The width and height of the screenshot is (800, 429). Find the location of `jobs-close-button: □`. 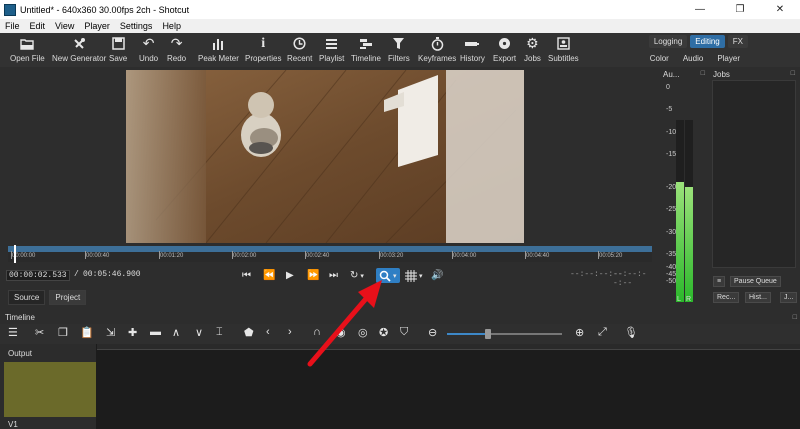

jobs-close-button: □ is located at coordinates (793, 73).